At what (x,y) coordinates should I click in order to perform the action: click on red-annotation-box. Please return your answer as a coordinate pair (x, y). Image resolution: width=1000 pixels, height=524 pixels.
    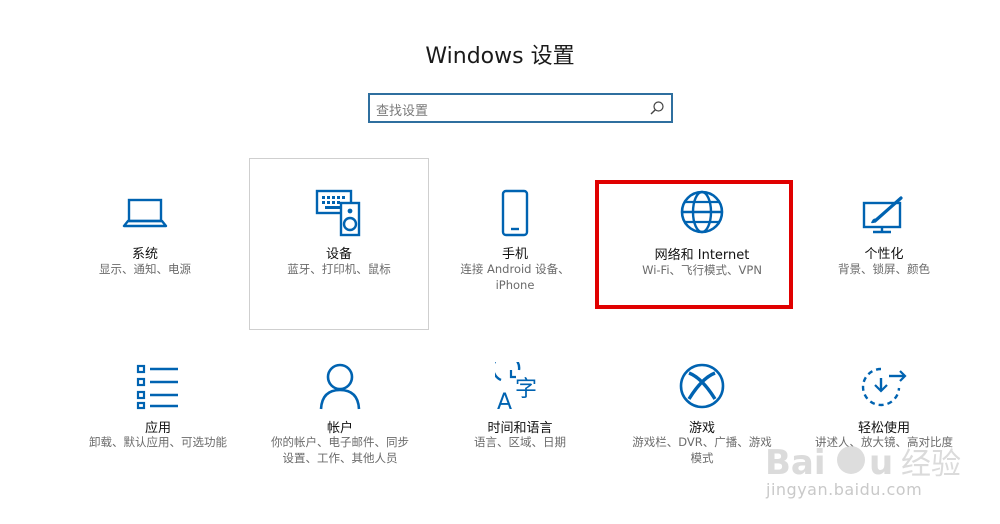
    Looking at the image, I should click on (694, 244).